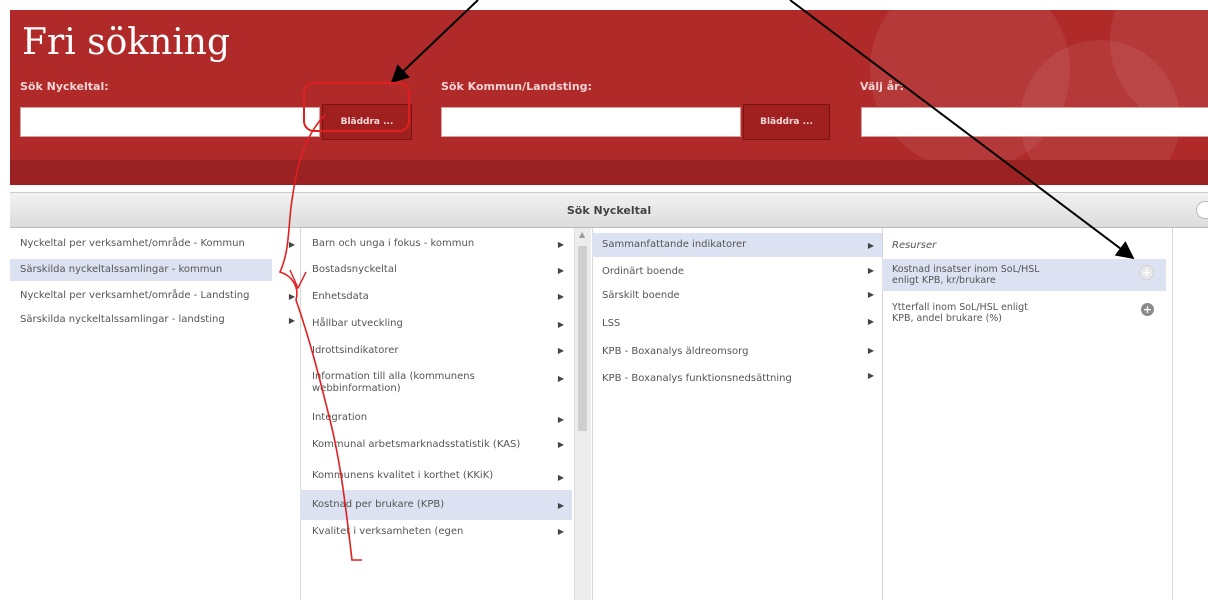 This screenshot has width=1208, height=600. What do you see at coordinates (298, 279) in the screenshot?
I see `annotation-tick` at bounding box center [298, 279].